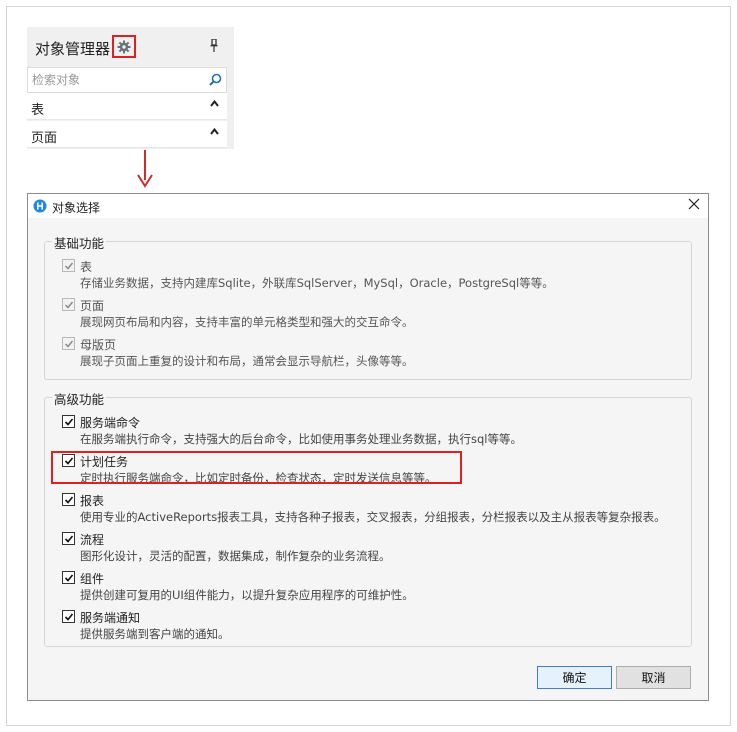  What do you see at coordinates (92, 540) in the screenshot?
I see `option-title: 流程` at bounding box center [92, 540].